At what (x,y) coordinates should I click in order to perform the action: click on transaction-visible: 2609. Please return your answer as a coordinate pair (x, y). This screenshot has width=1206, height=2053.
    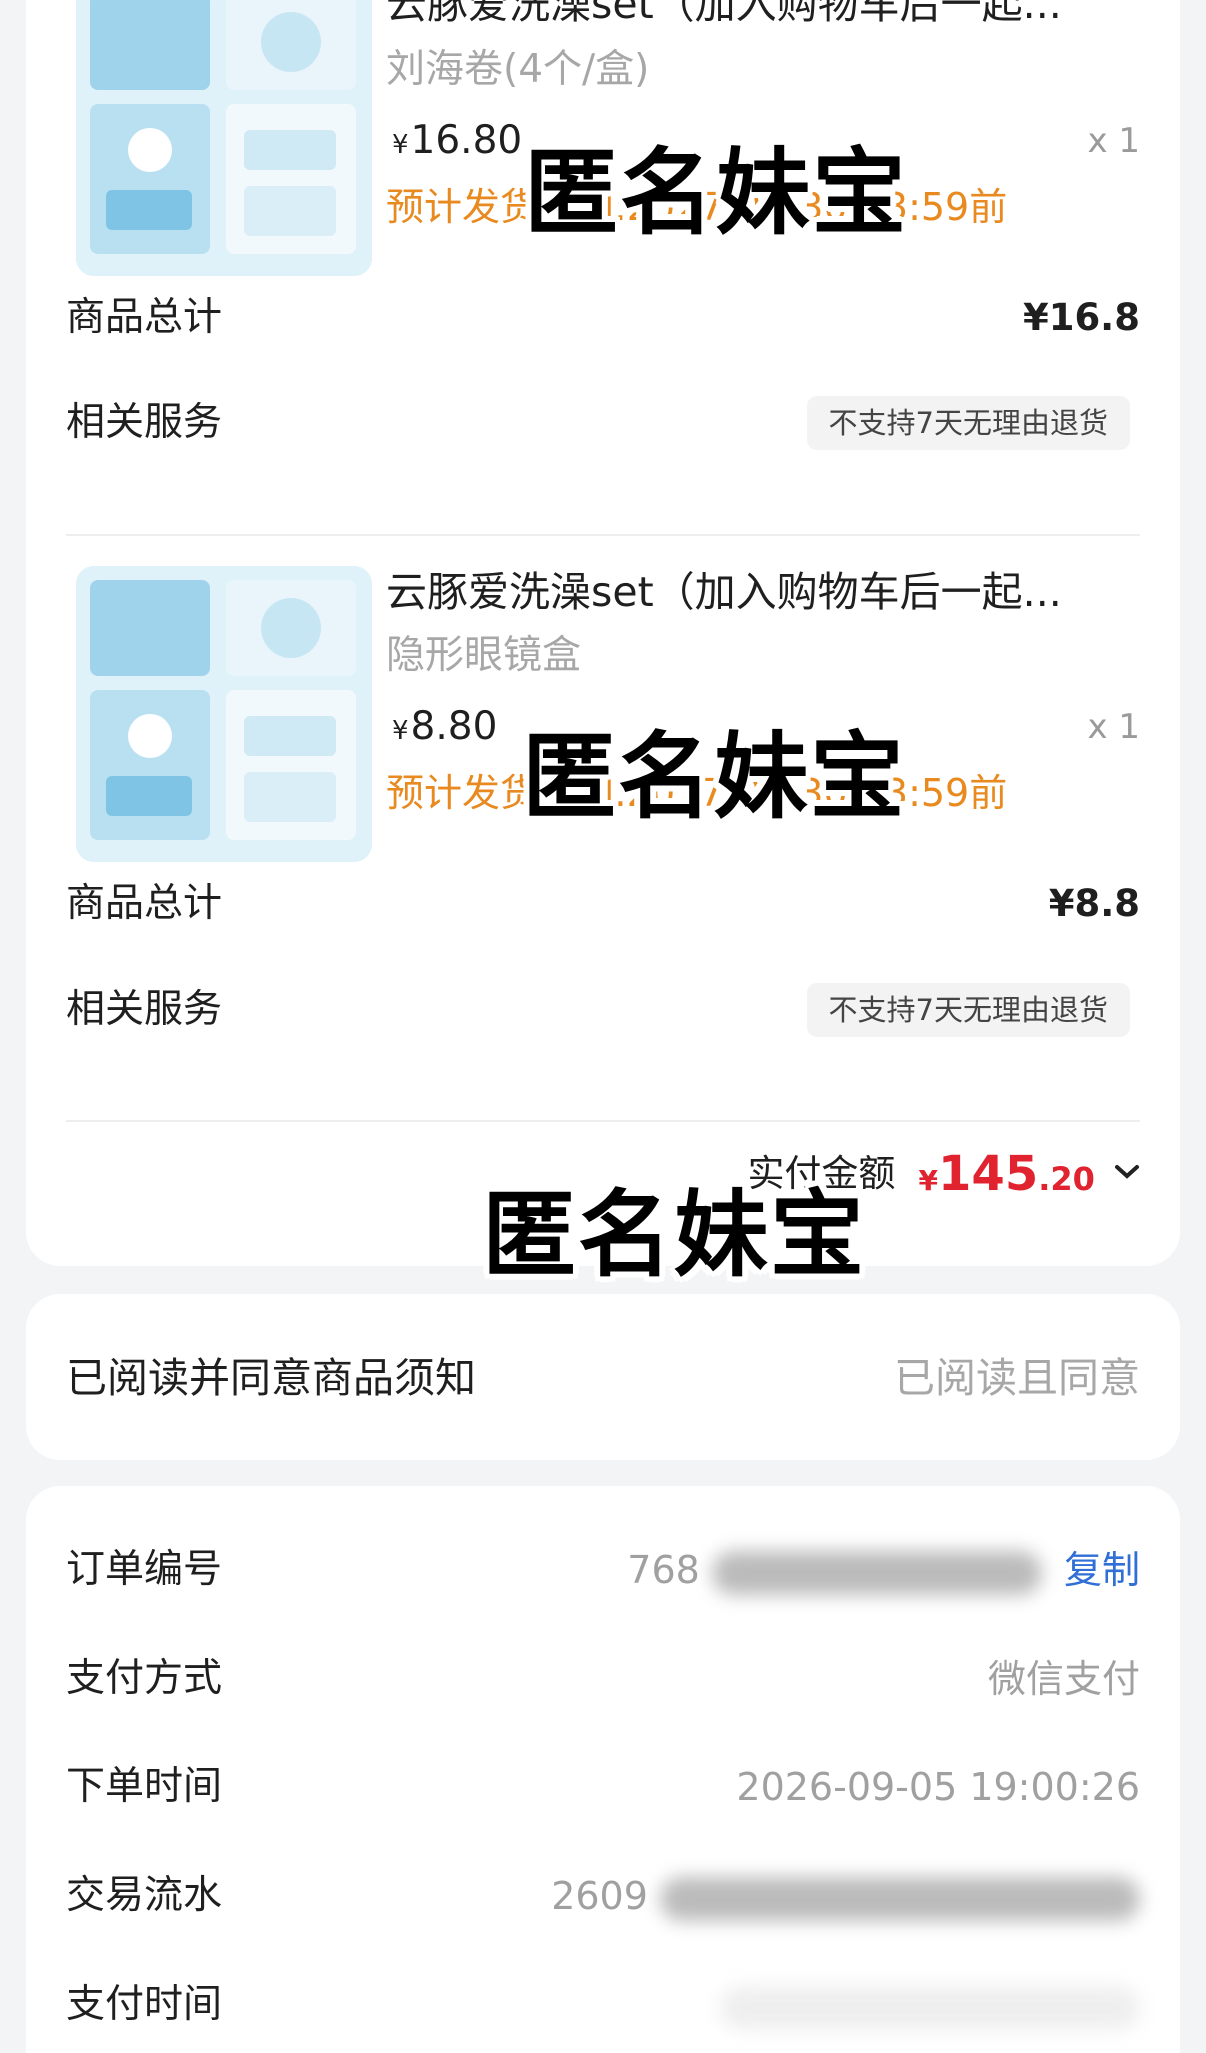
    Looking at the image, I should click on (599, 1896).